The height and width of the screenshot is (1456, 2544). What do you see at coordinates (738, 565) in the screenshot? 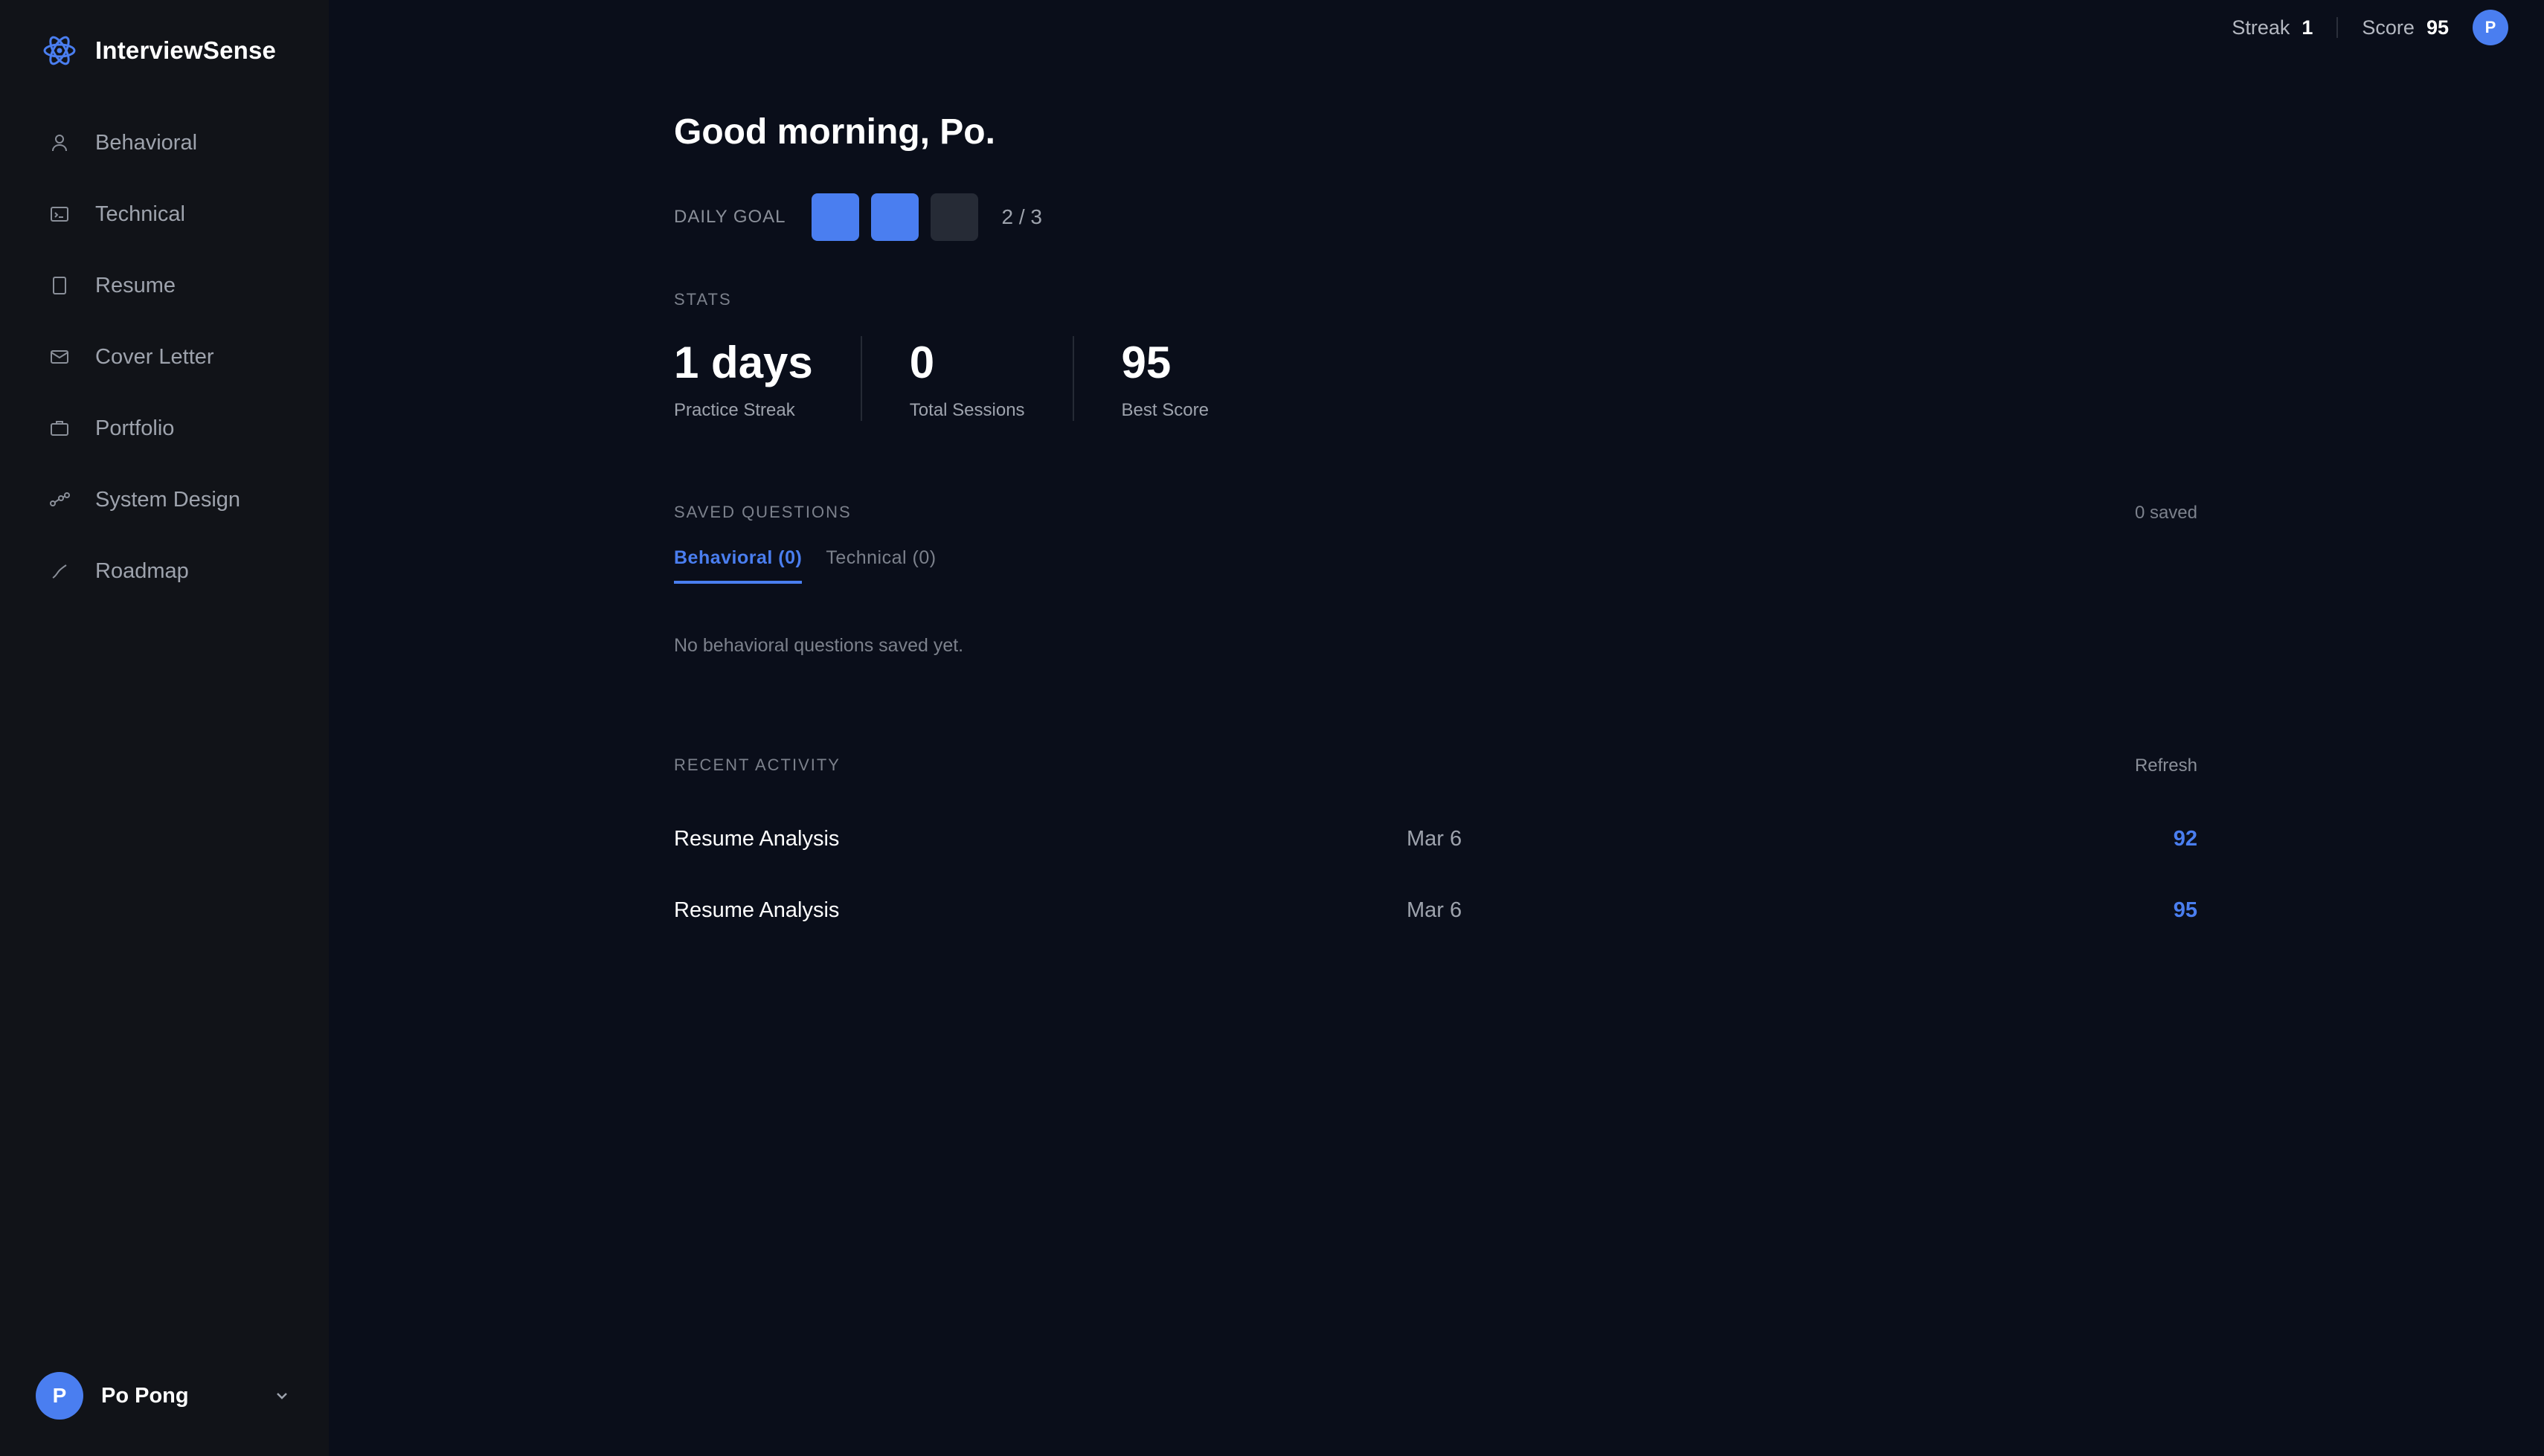
I see `tab-behavioral: Behavioral (0)` at bounding box center [738, 565].